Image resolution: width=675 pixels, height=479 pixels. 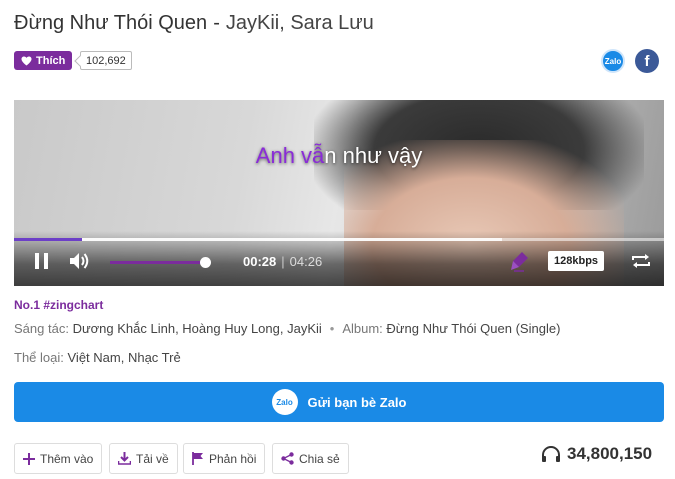 I want to click on seek-progress, so click(x=48, y=239).